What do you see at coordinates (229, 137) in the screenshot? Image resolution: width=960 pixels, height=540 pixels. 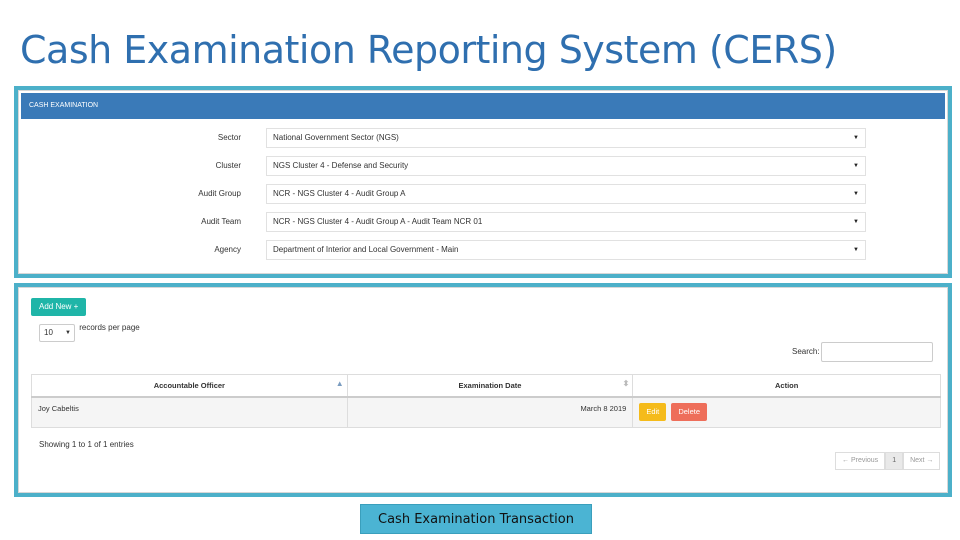 I see `sector-label: Sector` at bounding box center [229, 137].